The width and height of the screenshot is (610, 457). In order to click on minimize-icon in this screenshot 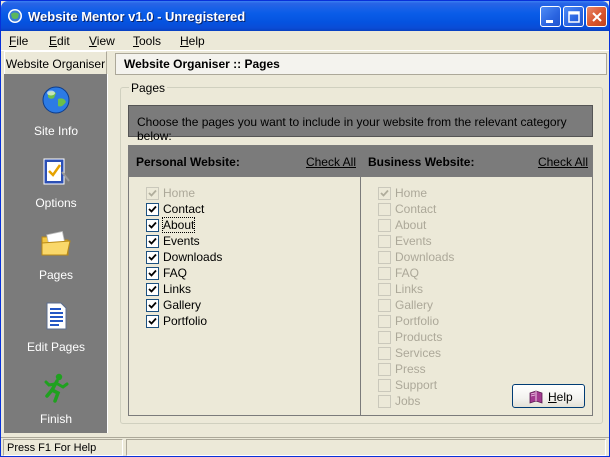, I will do `click(549, 21)`.